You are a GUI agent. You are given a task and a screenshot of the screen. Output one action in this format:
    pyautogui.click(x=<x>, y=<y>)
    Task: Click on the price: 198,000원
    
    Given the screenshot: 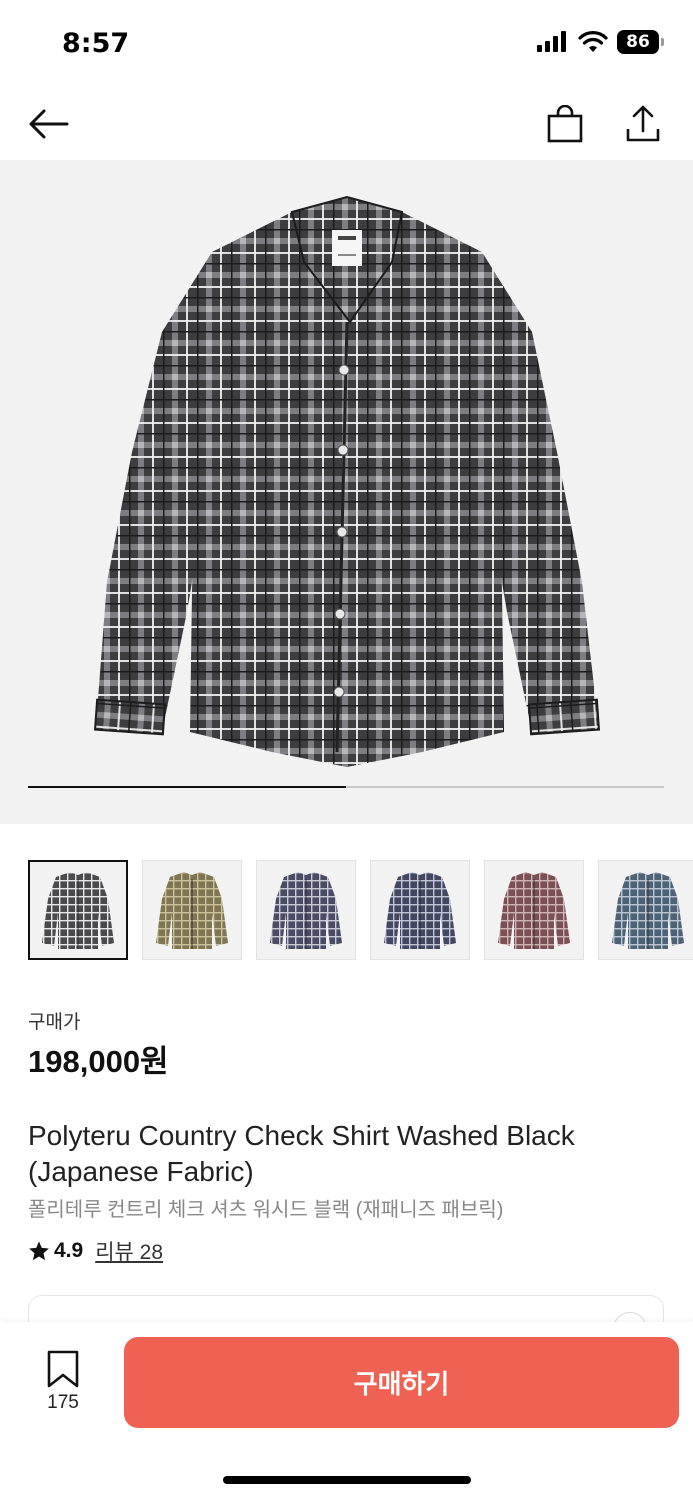 What is the action you would take?
    pyautogui.click(x=98, y=1061)
    